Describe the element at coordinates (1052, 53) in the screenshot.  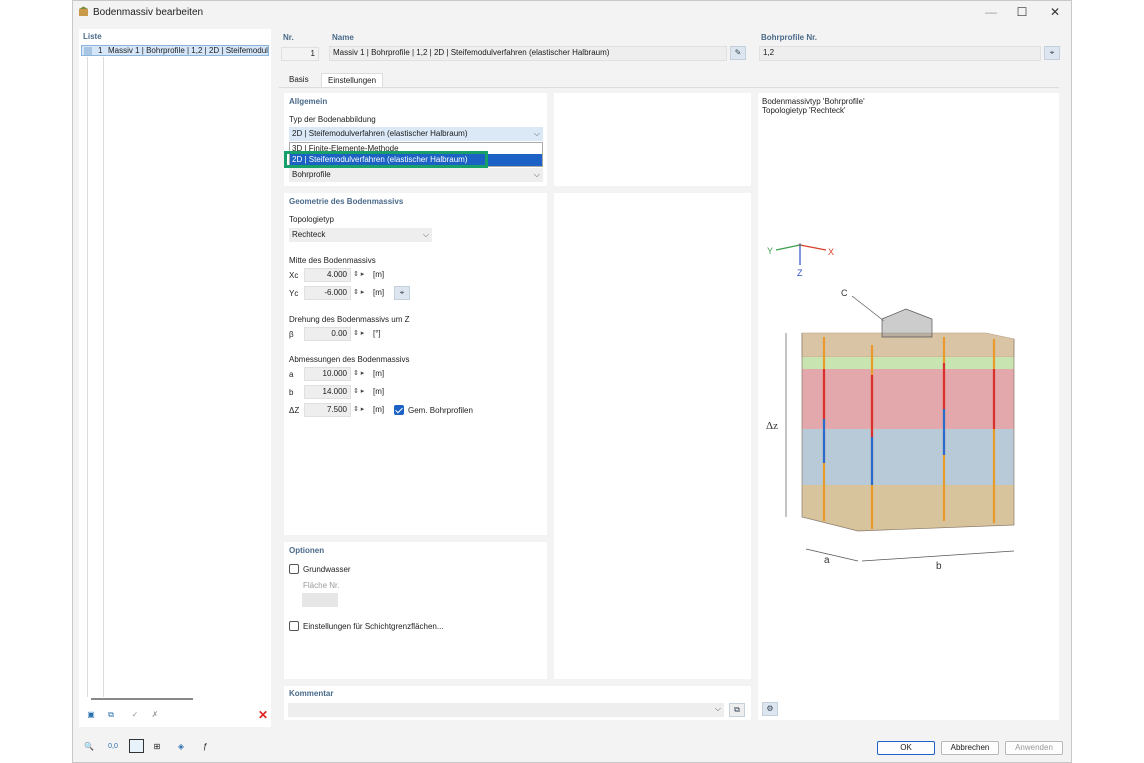
I see `pick-profiles-icon: ⌖` at that location.